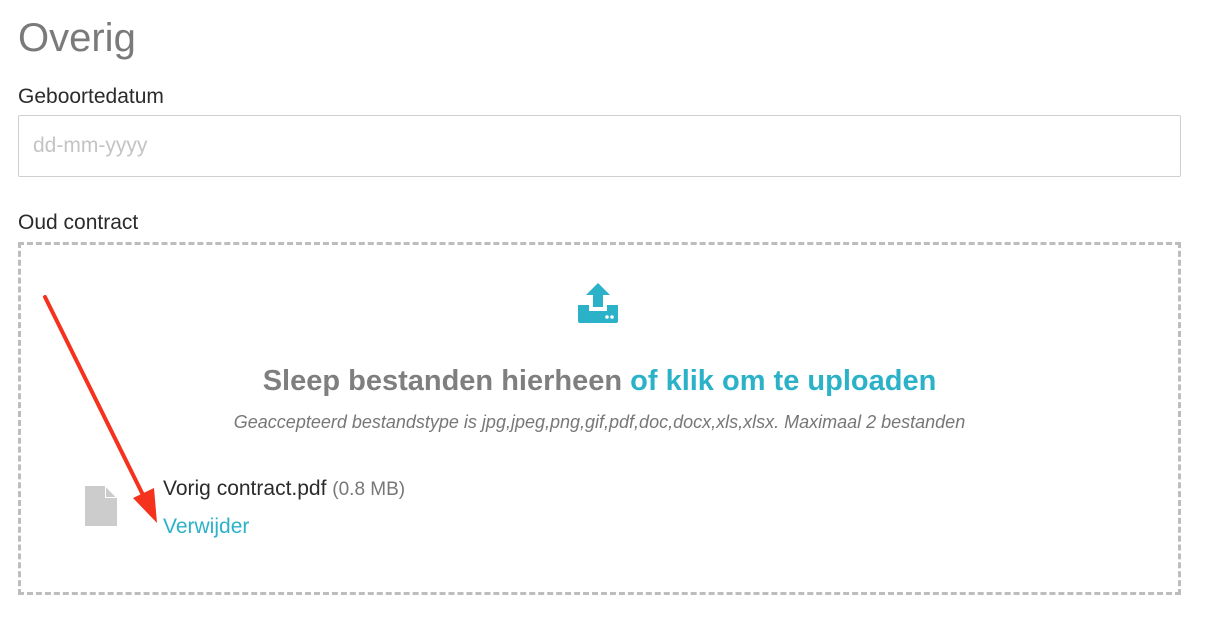 The width and height of the screenshot is (1210, 620). I want to click on file-list-item: Vorig contract.pdf (0.8 MB) Verwijder, so click(285, 508).